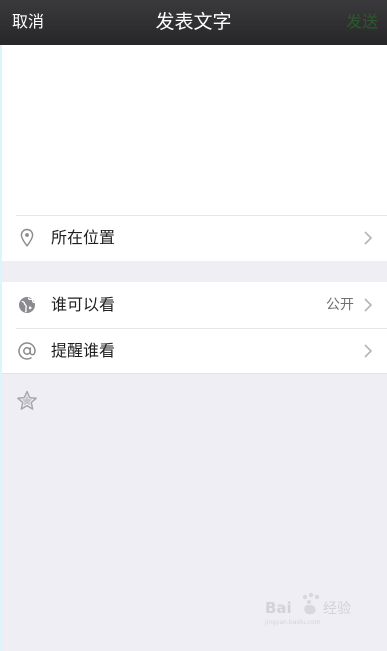  I want to click on svg-text: 经验, so click(337, 609).